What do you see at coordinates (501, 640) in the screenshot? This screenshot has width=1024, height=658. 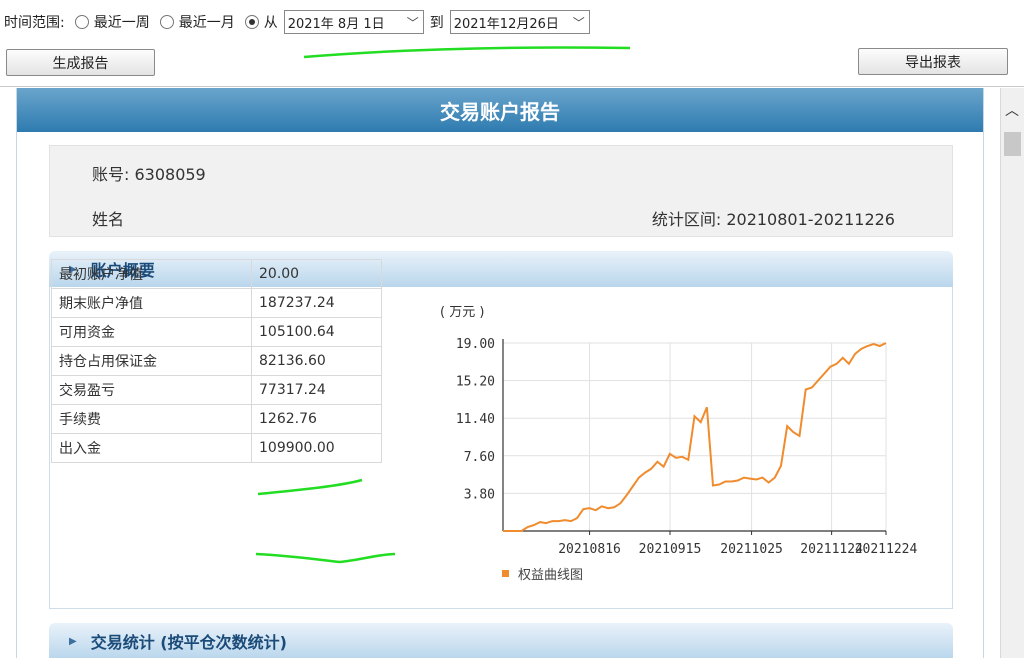 I see `section-header-trade-stats: ▶ 交易统计 (按平仓次数统计)` at bounding box center [501, 640].